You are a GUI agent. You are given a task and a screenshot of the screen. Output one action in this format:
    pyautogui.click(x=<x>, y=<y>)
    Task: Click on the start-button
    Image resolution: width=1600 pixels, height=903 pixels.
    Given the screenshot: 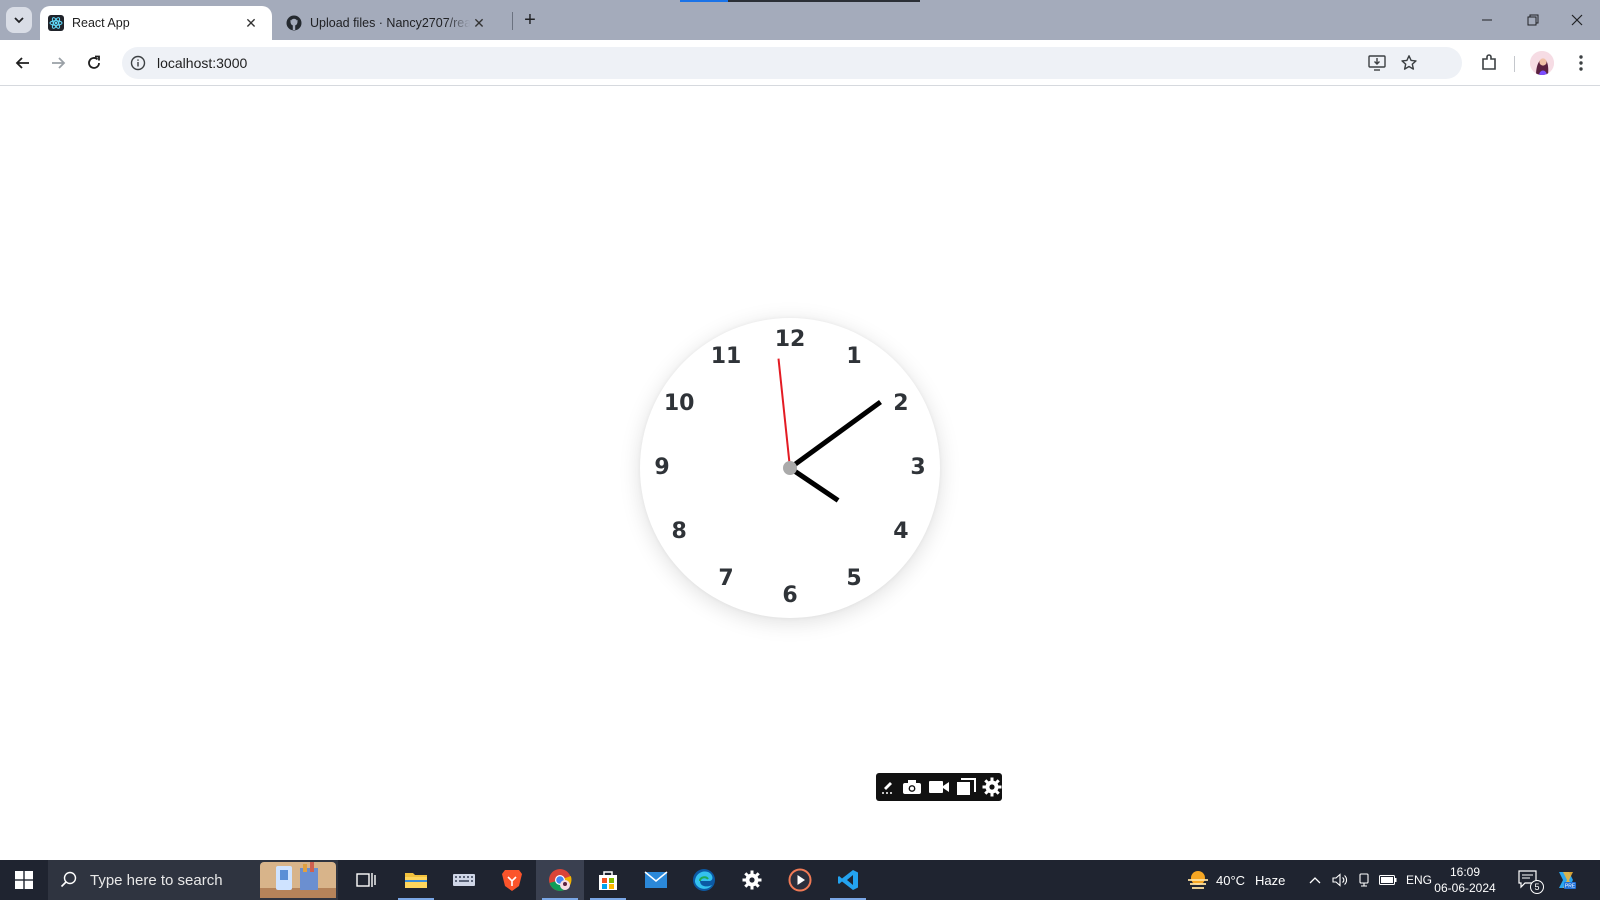 What is the action you would take?
    pyautogui.click(x=24, y=880)
    